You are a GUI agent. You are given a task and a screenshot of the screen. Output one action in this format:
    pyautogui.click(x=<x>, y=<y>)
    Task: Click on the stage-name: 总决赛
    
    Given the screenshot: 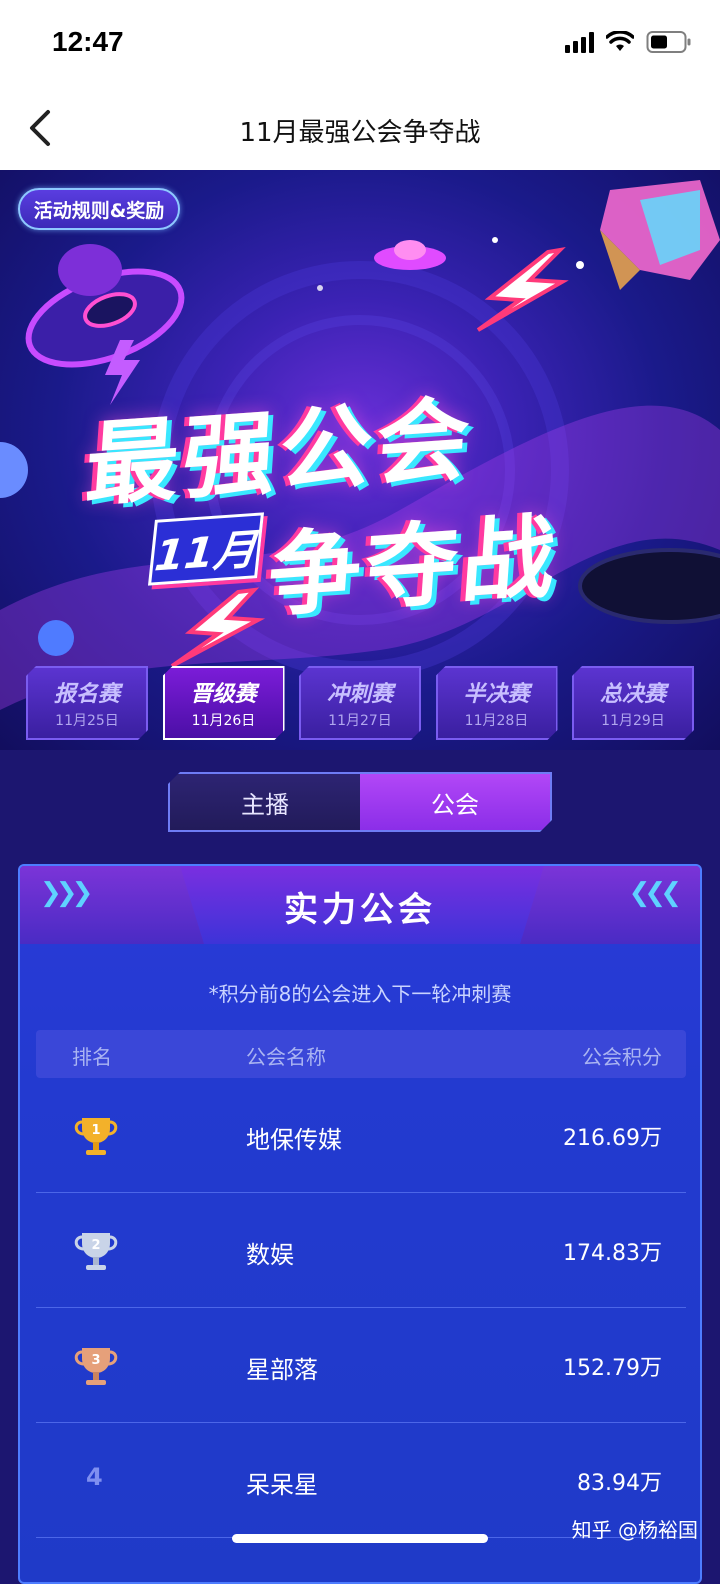 What is the action you would take?
    pyautogui.click(x=632, y=694)
    